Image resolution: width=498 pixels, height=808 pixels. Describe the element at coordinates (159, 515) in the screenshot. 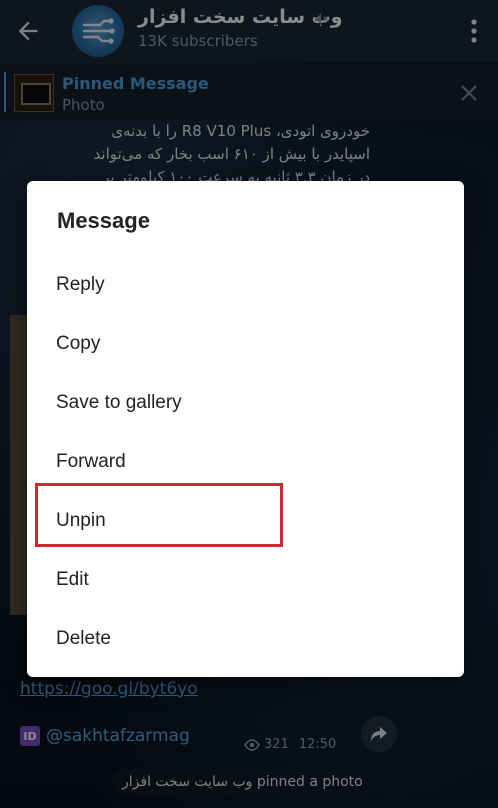

I see `unpin-highlight-box` at that location.